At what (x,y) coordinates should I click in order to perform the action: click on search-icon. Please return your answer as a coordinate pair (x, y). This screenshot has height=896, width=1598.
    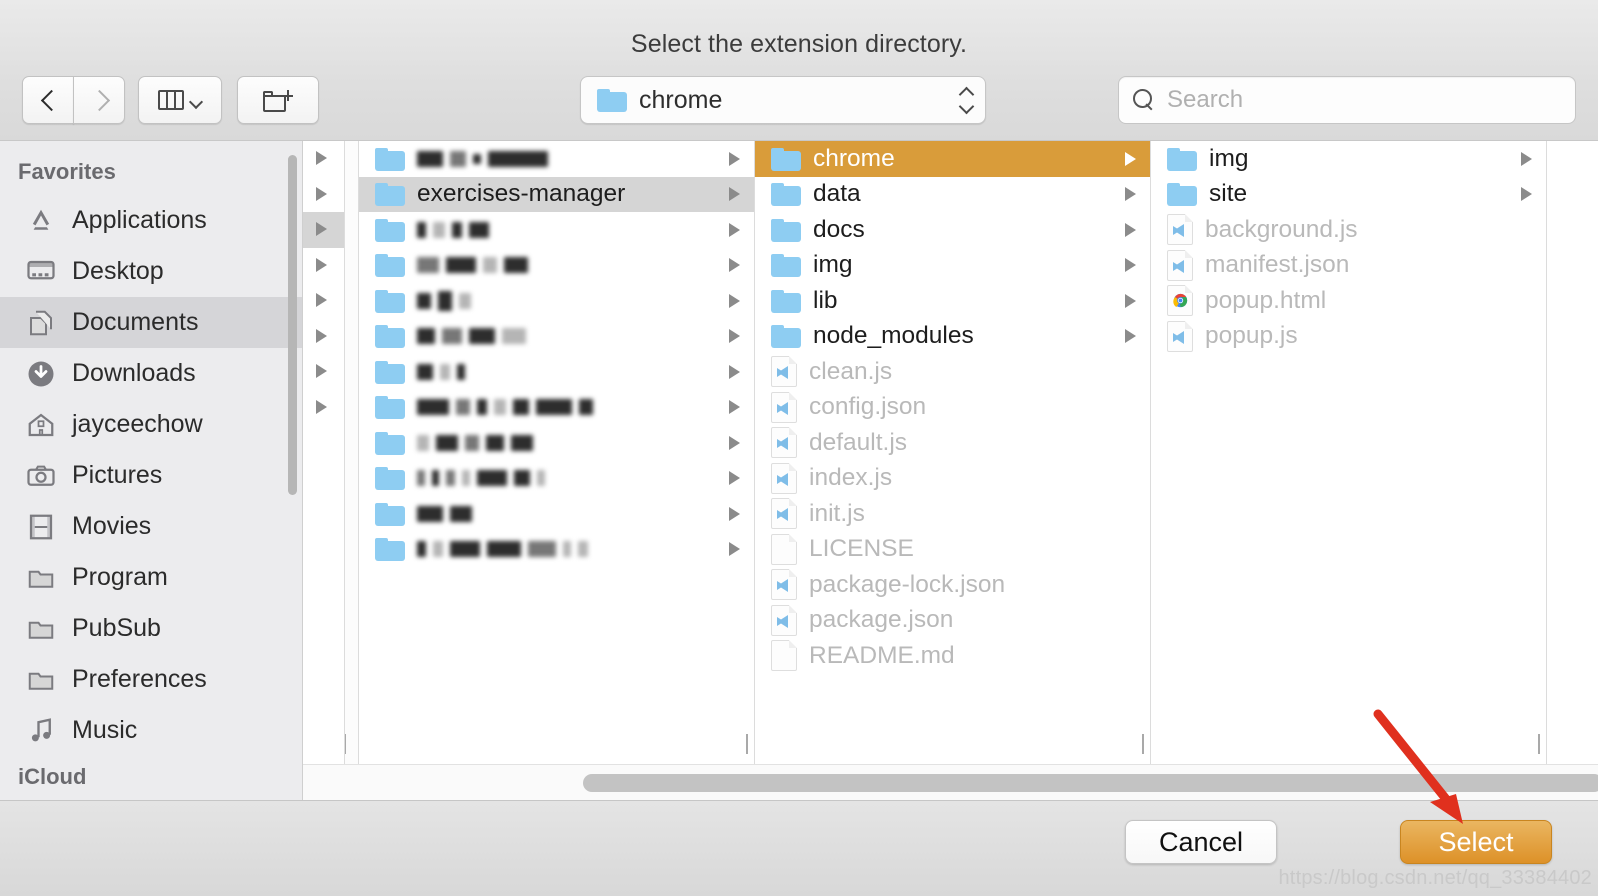
    Looking at the image, I should click on (1144, 100).